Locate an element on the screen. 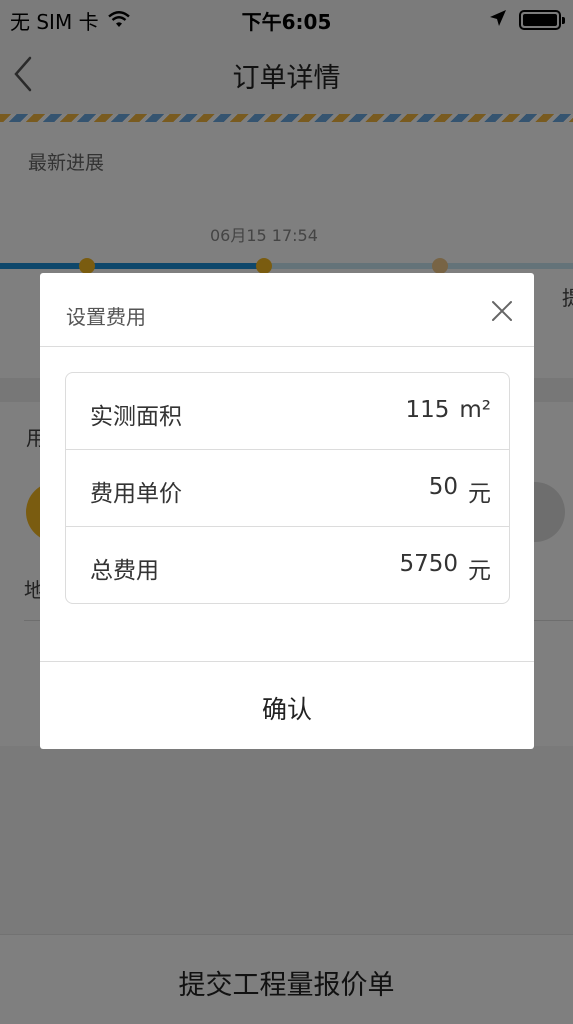 The width and height of the screenshot is (573, 1024). fee-row-measured-area: 实测面积 115 m² is located at coordinates (287, 411).